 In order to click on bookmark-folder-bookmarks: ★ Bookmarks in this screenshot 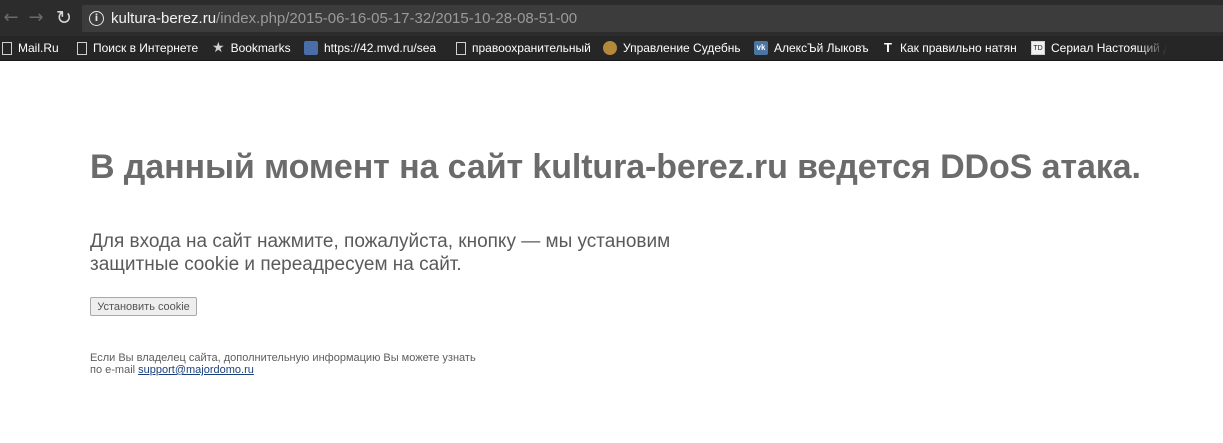, I will do `click(251, 48)`.